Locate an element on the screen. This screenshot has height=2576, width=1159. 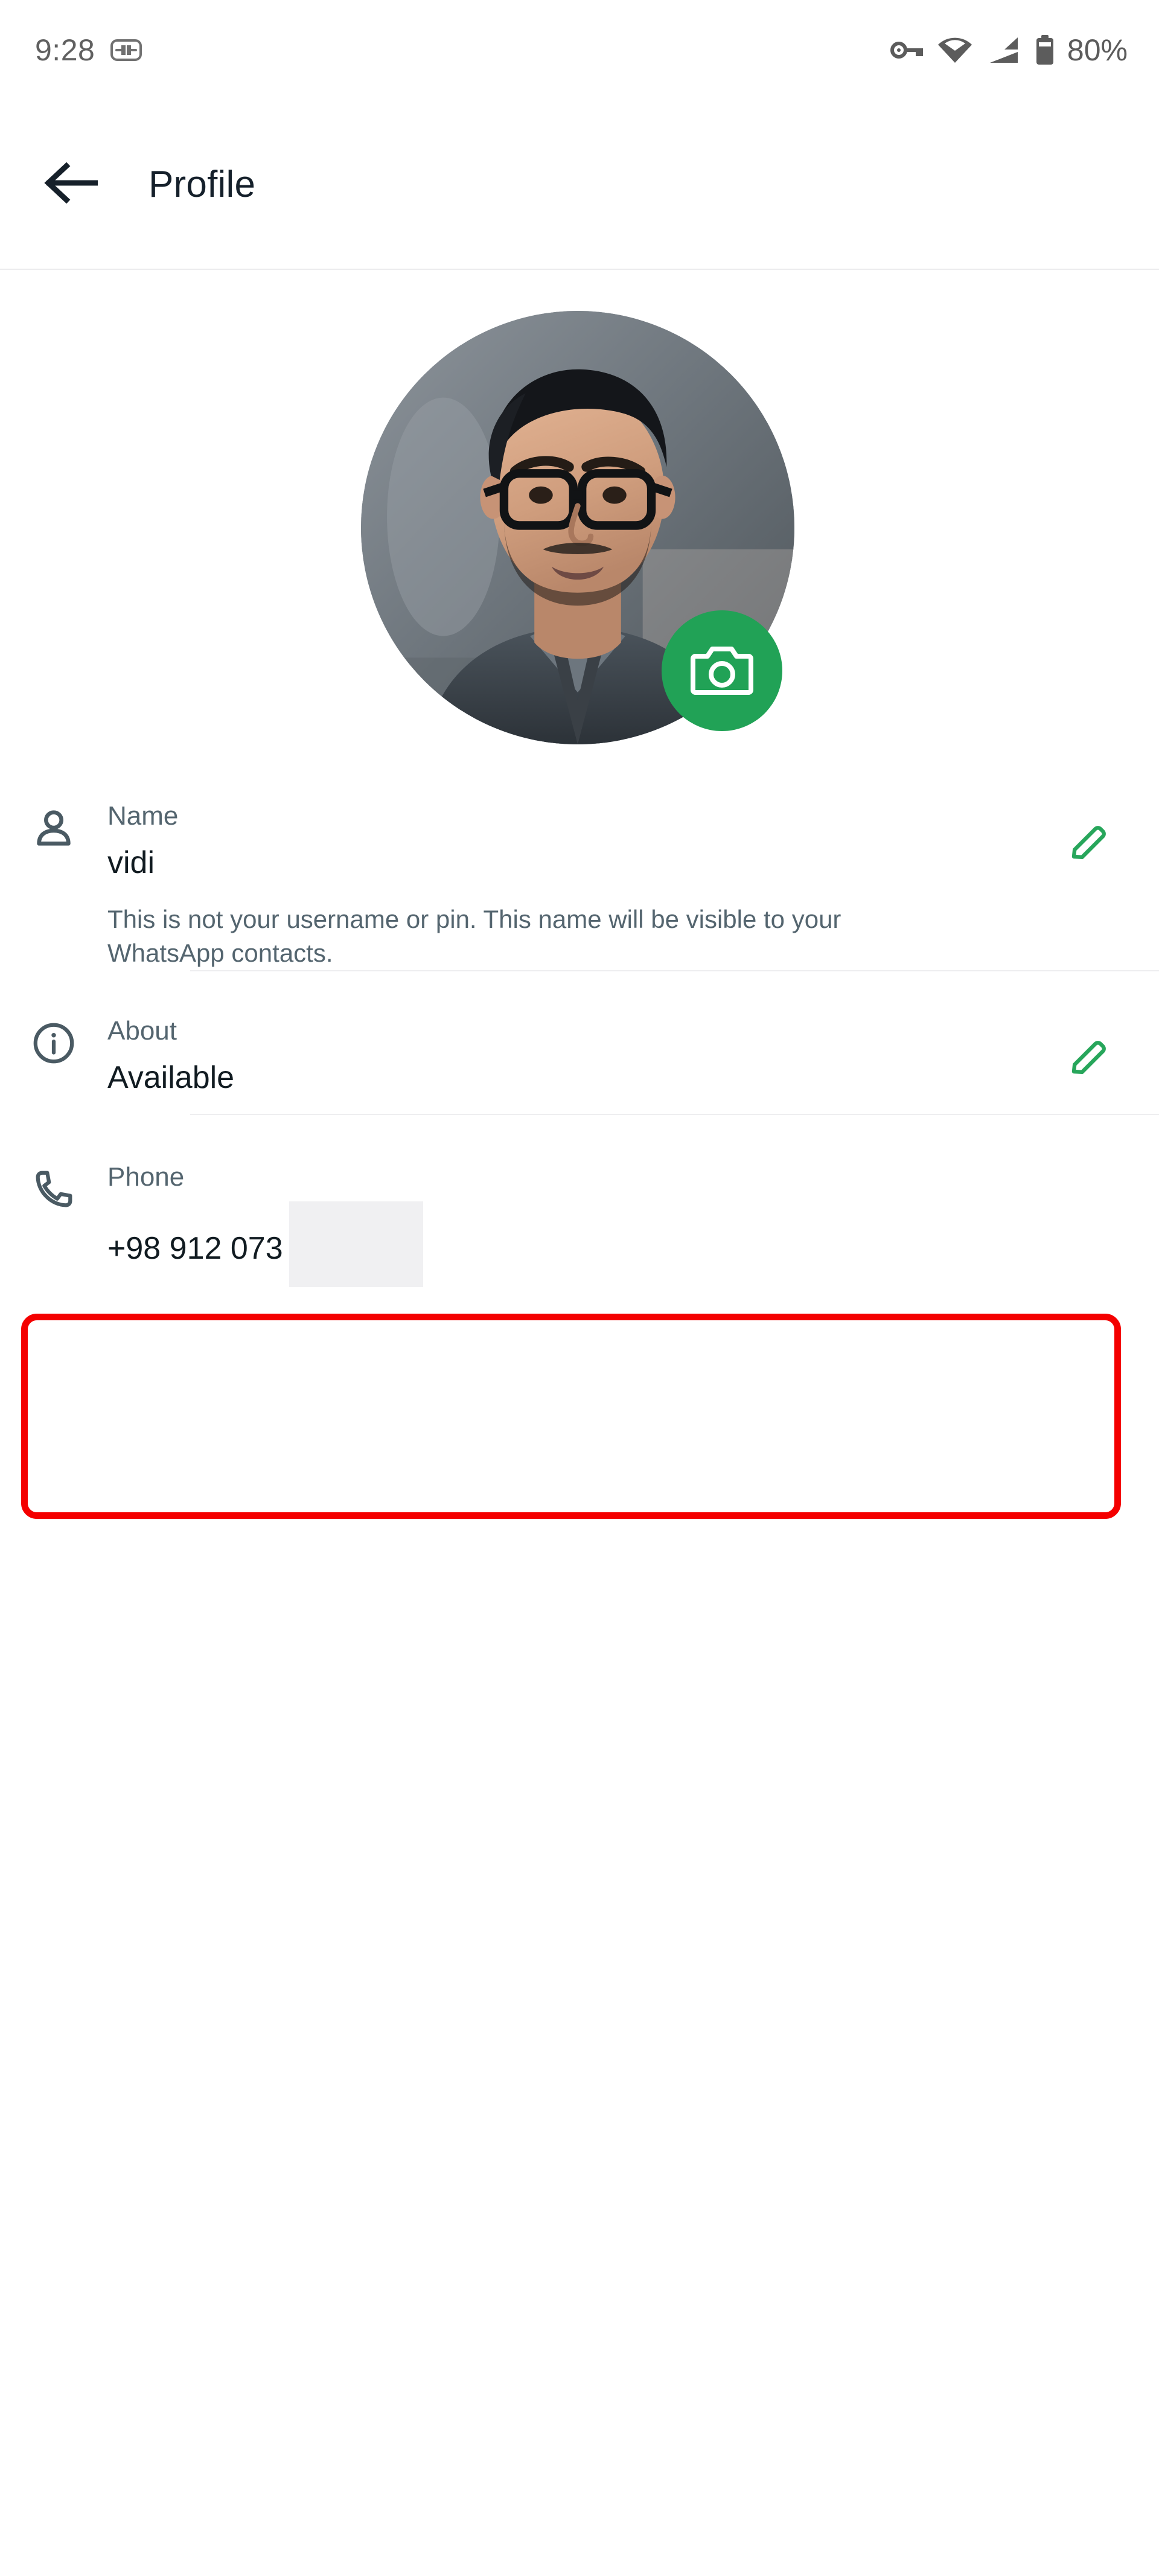
phone-label: Phone is located at coordinates (146, 1177).